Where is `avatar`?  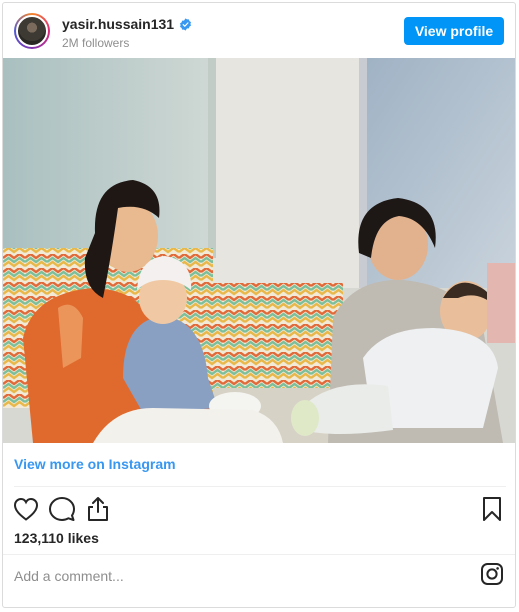 avatar is located at coordinates (32, 31).